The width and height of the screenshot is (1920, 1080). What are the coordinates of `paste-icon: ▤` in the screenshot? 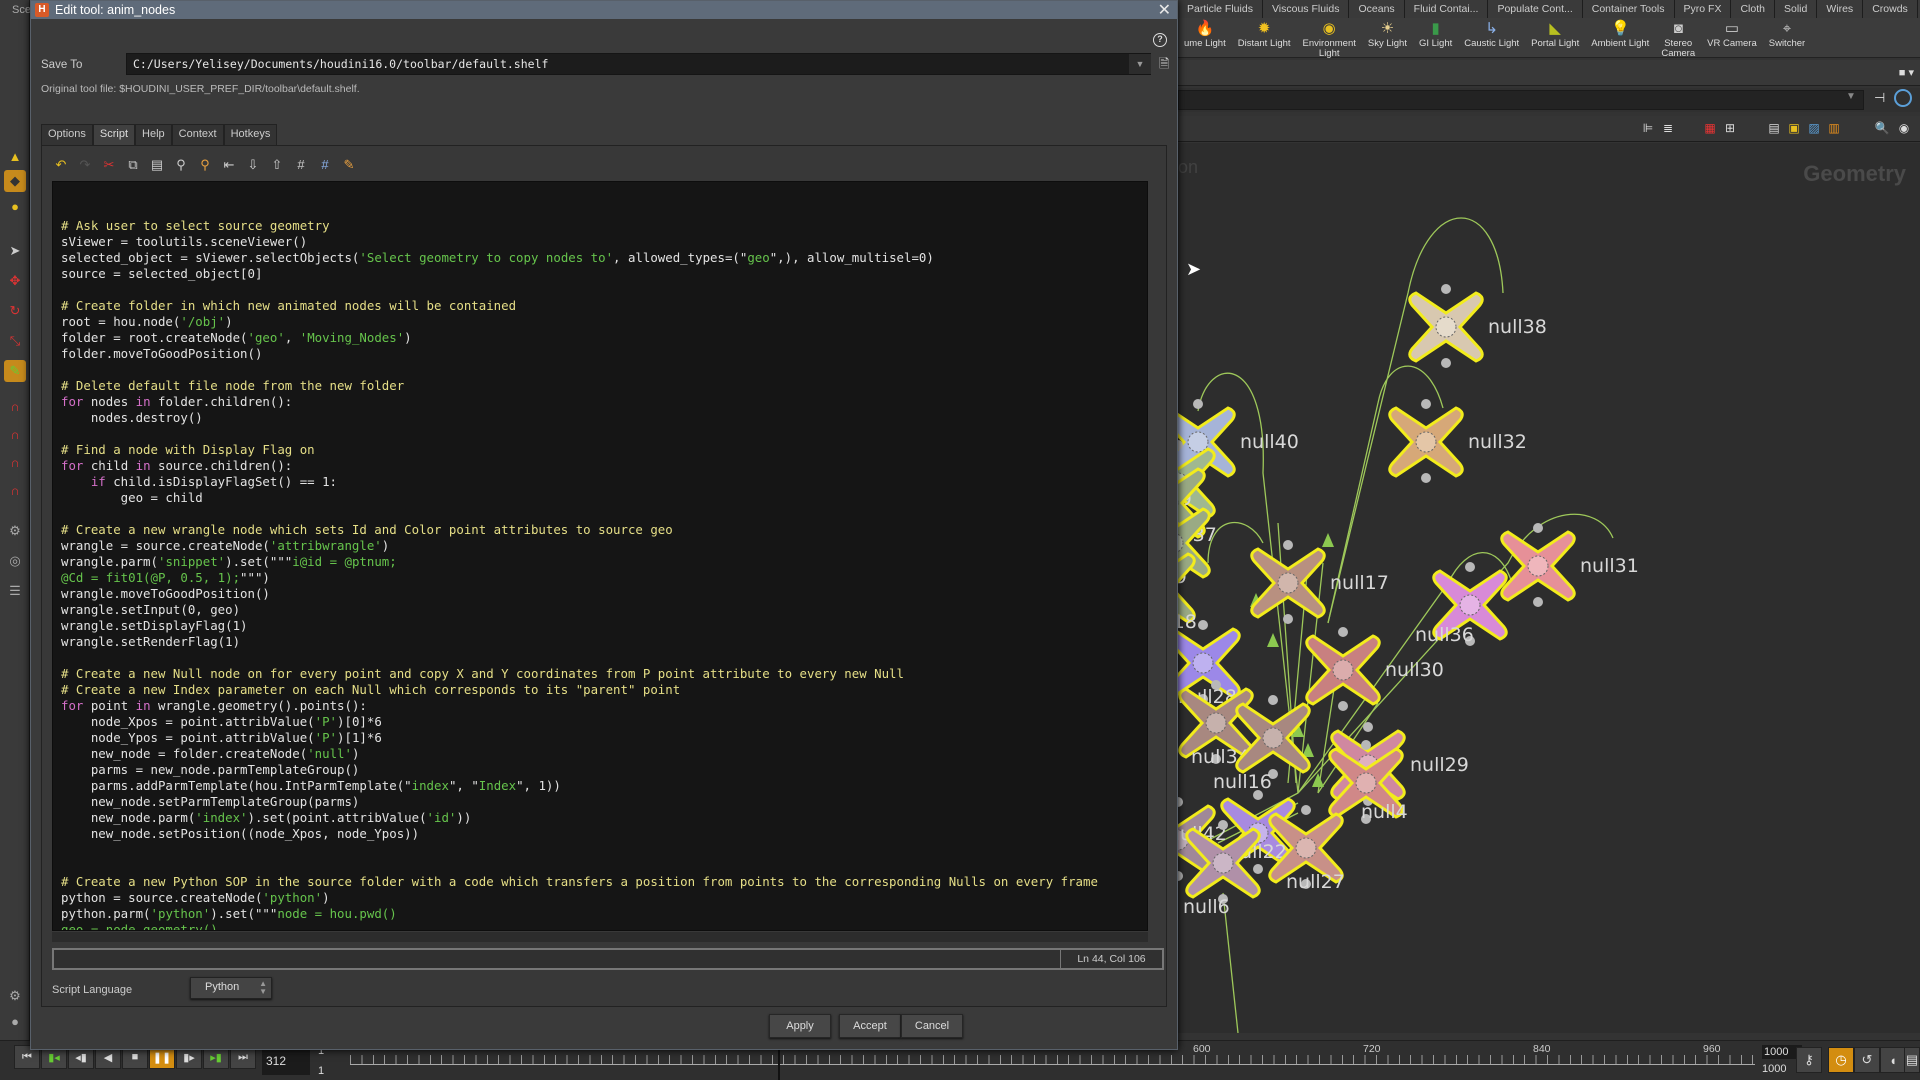 It's located at (157, 165).